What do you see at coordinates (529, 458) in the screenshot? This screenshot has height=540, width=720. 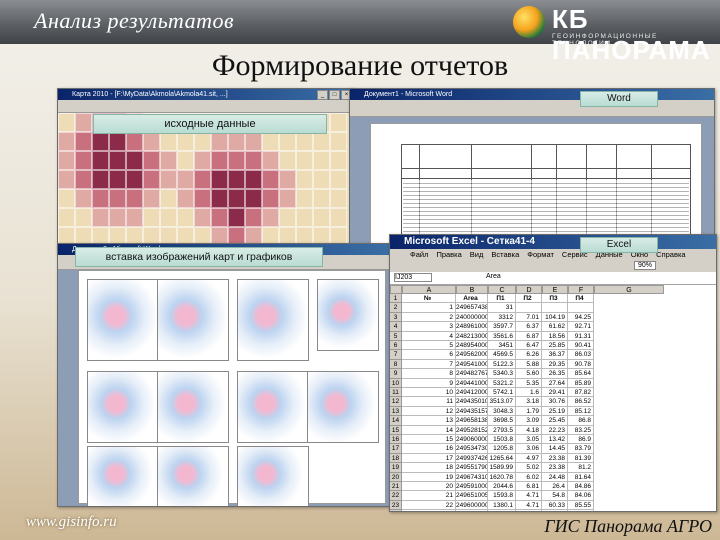 I see `excel-cell: 4.97` at bounding box center [529, 458].